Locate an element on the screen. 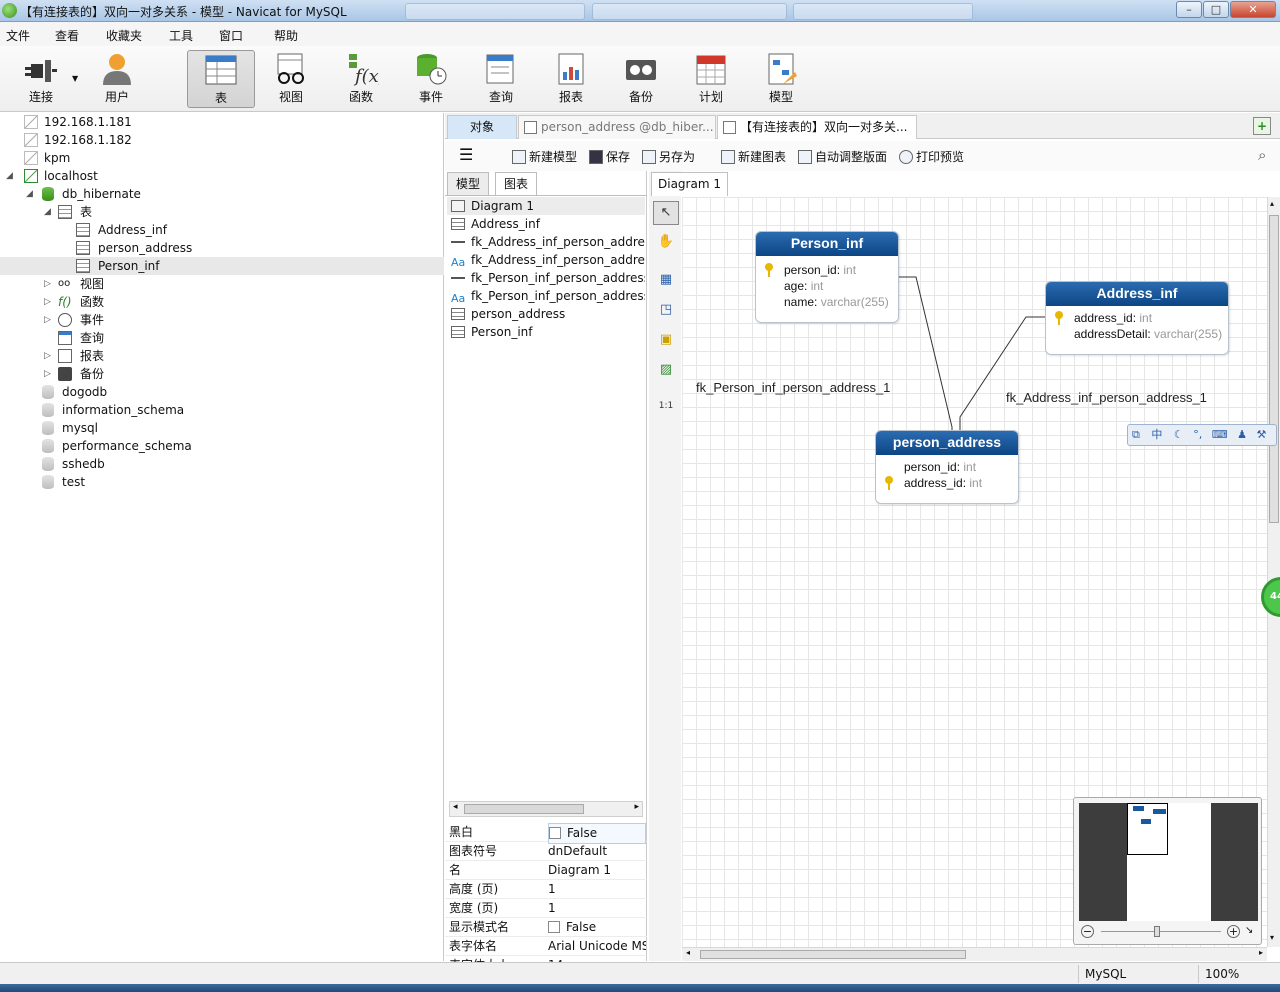 This screenshot has height=992, width=1280. scroll-up-icon: ▴ is located at coordinates (1272, 203).